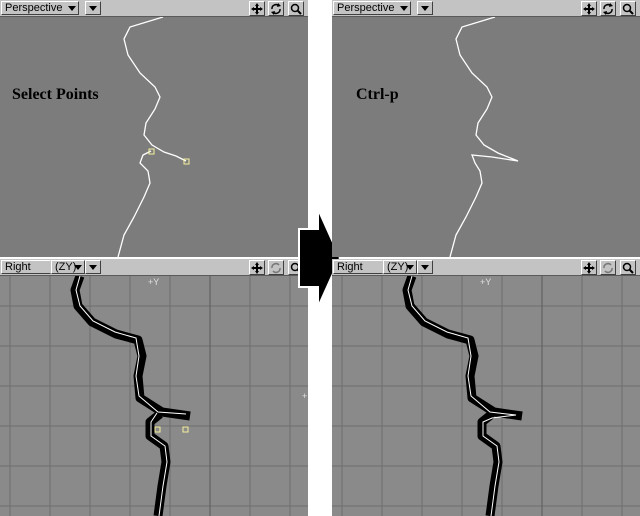 The image size is (640, 516). I want to click on axis-z-label: +, so click(305, 396).